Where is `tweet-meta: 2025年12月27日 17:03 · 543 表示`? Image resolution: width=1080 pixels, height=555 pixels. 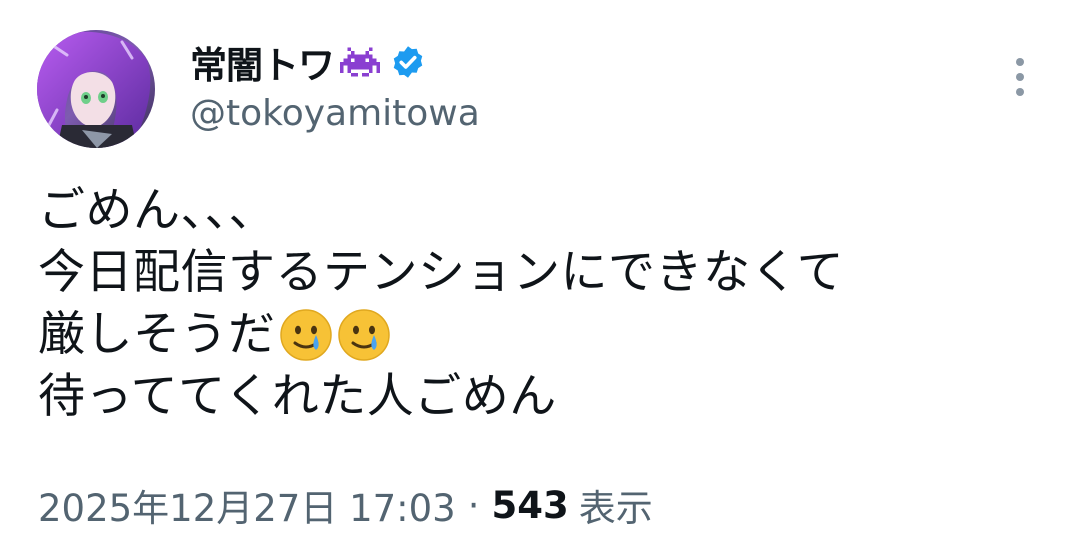 tweet-meta: 2025年12月27日 17:03 · 543 表示 is located at coordinates (345, 505).